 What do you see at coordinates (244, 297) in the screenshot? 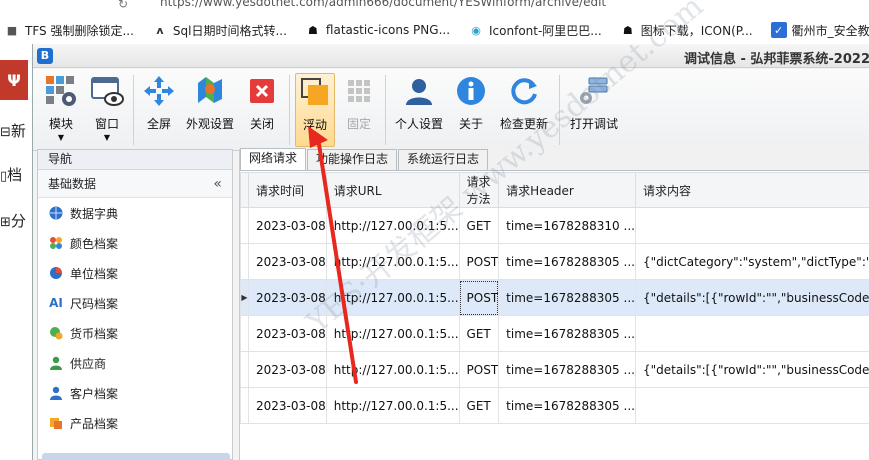
I see `row-indicator-icon: ▶` at bounding box center [244, 297].